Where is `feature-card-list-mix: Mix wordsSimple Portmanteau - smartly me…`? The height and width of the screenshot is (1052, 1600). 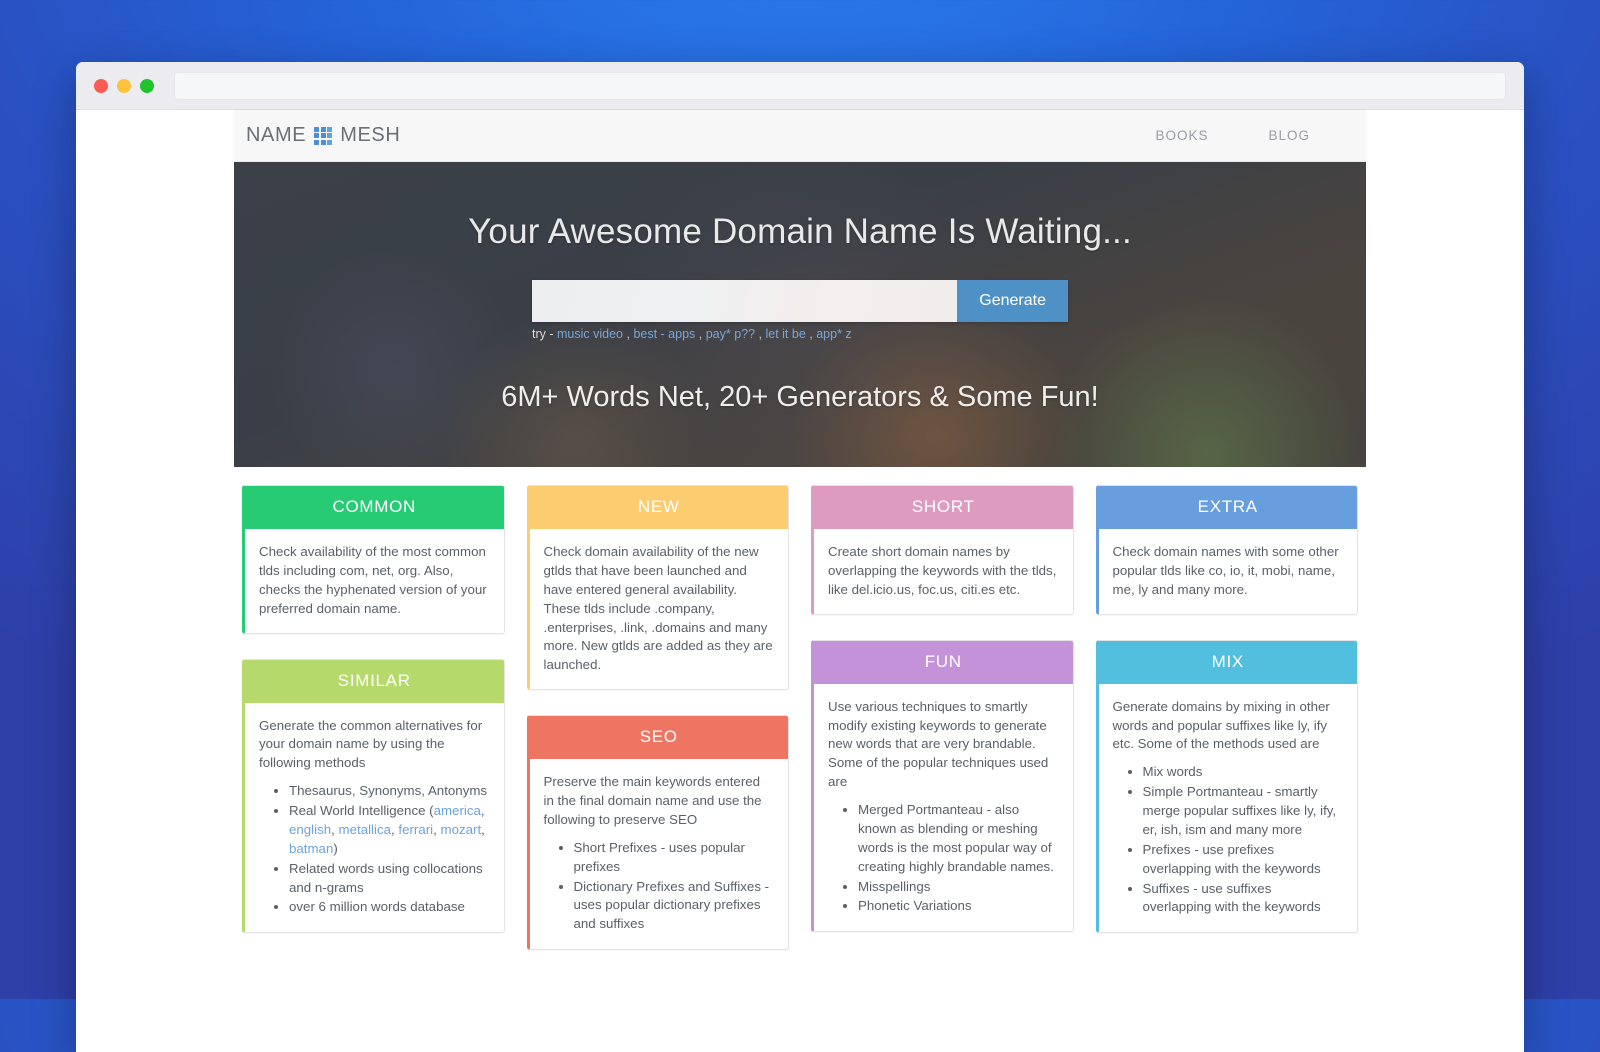 feature-card-list-mix: Mix wordsSimple Portmanteau - smartly me… is located at coordinates (1228, 840).